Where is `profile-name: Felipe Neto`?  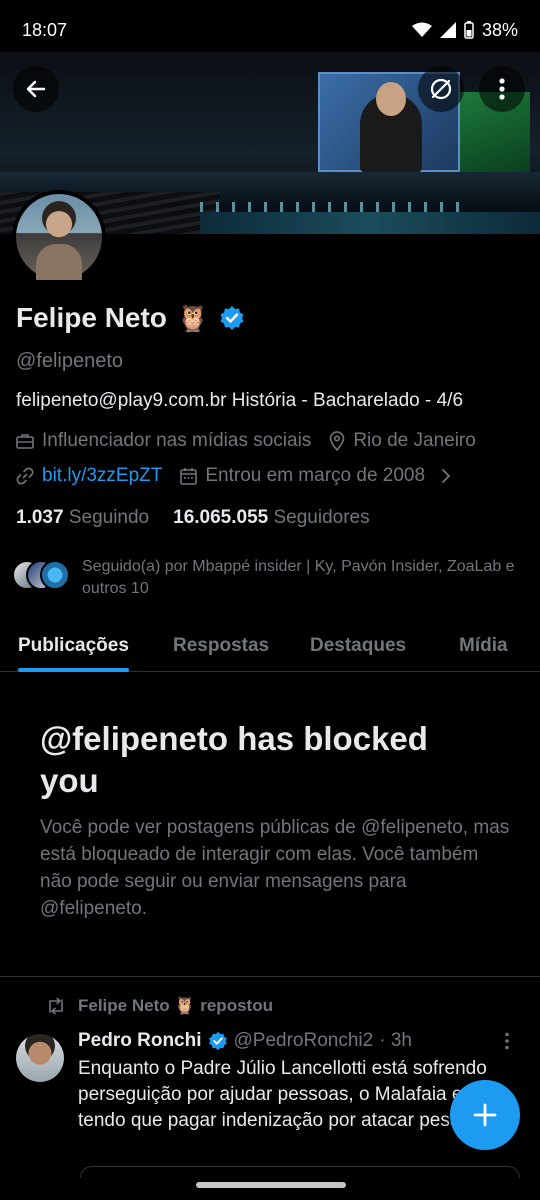 profile-name: Felipe Neto is located at coordinates (91, 317).